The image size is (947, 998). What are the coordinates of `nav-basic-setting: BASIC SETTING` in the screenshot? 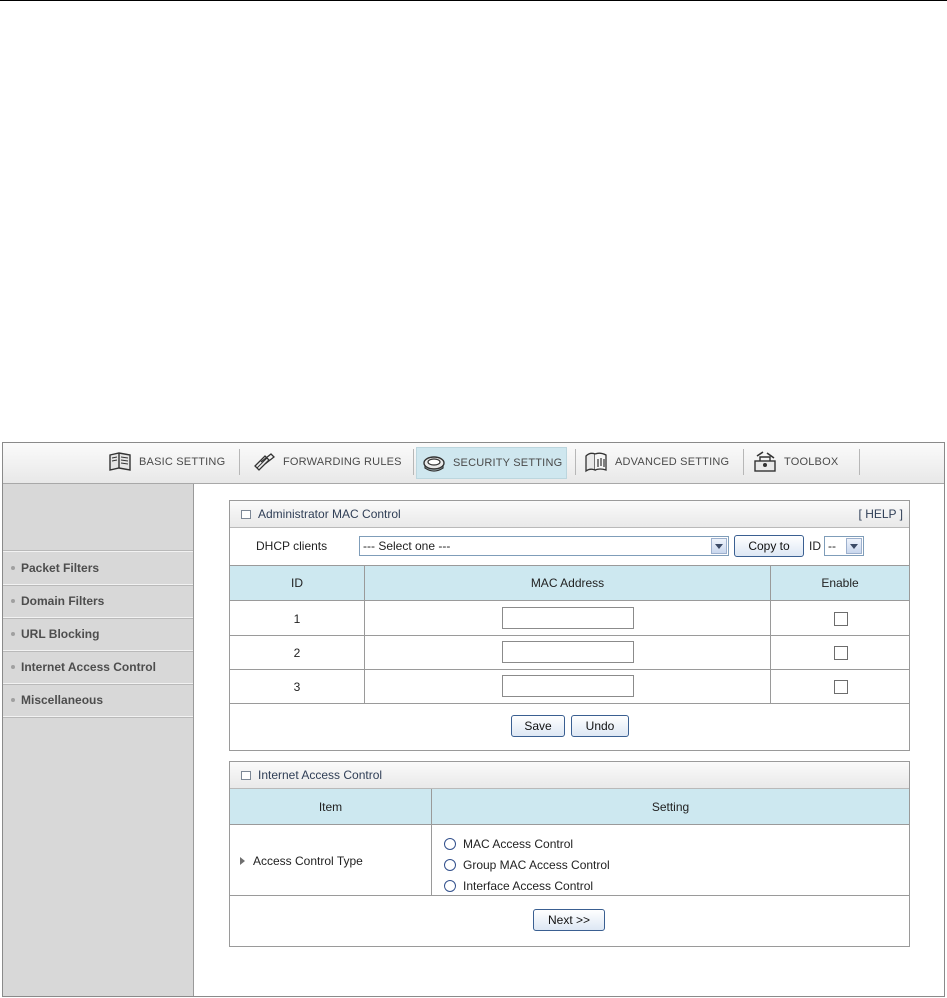 It's located at (166, 462).